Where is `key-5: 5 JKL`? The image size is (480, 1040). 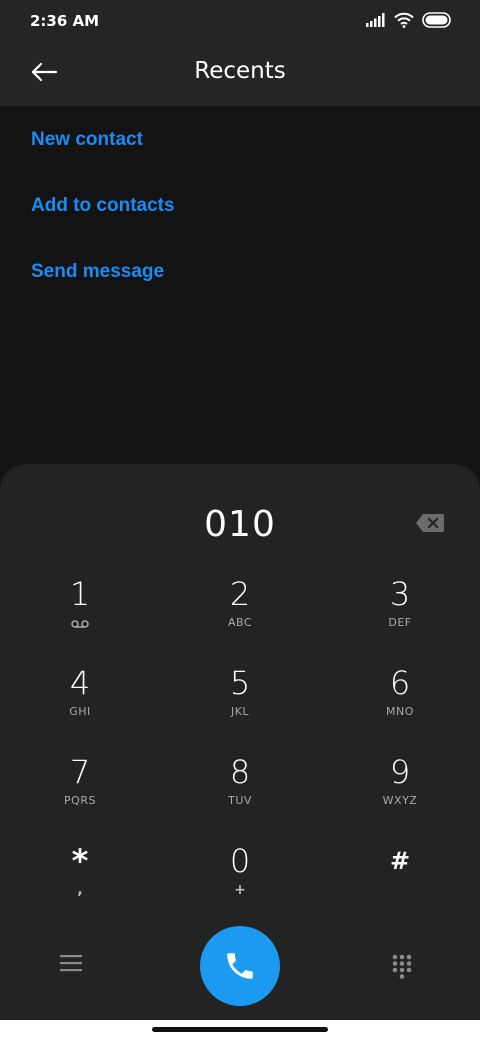 key-5: 5 JKL is located at coordinates (240, 707).